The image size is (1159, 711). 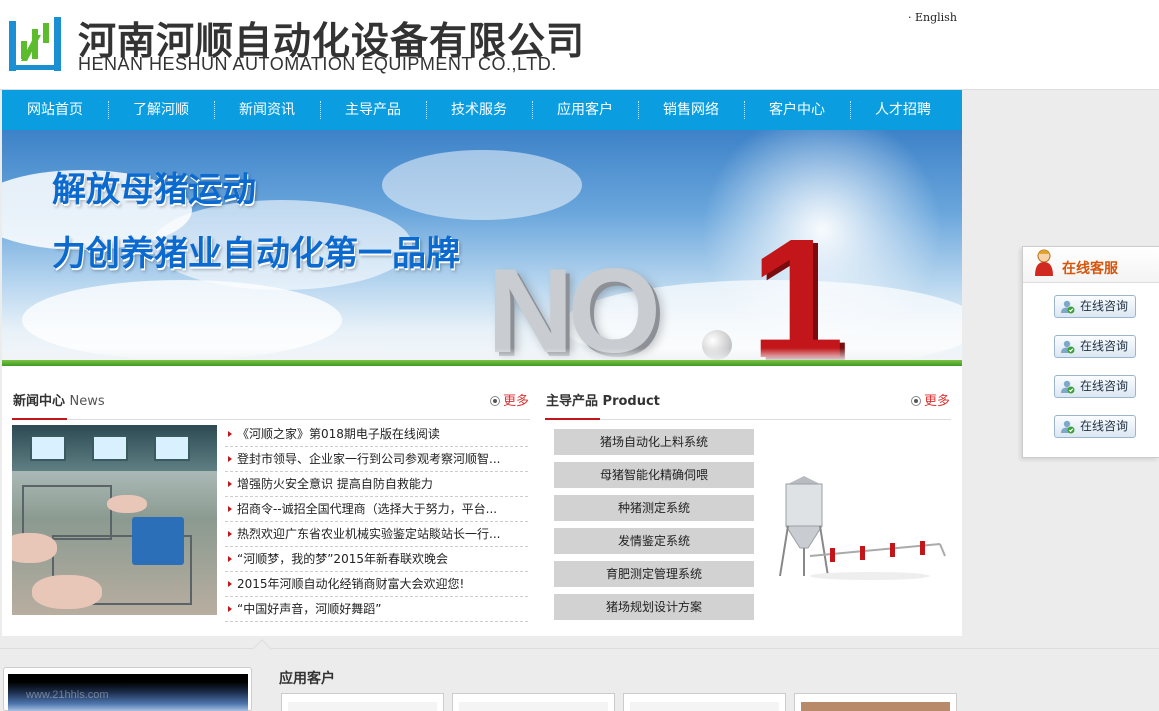 What do you see at coordinates (158, 541) in the screenshot?
I see `photo-feeder` at bounding box center [158, 541].